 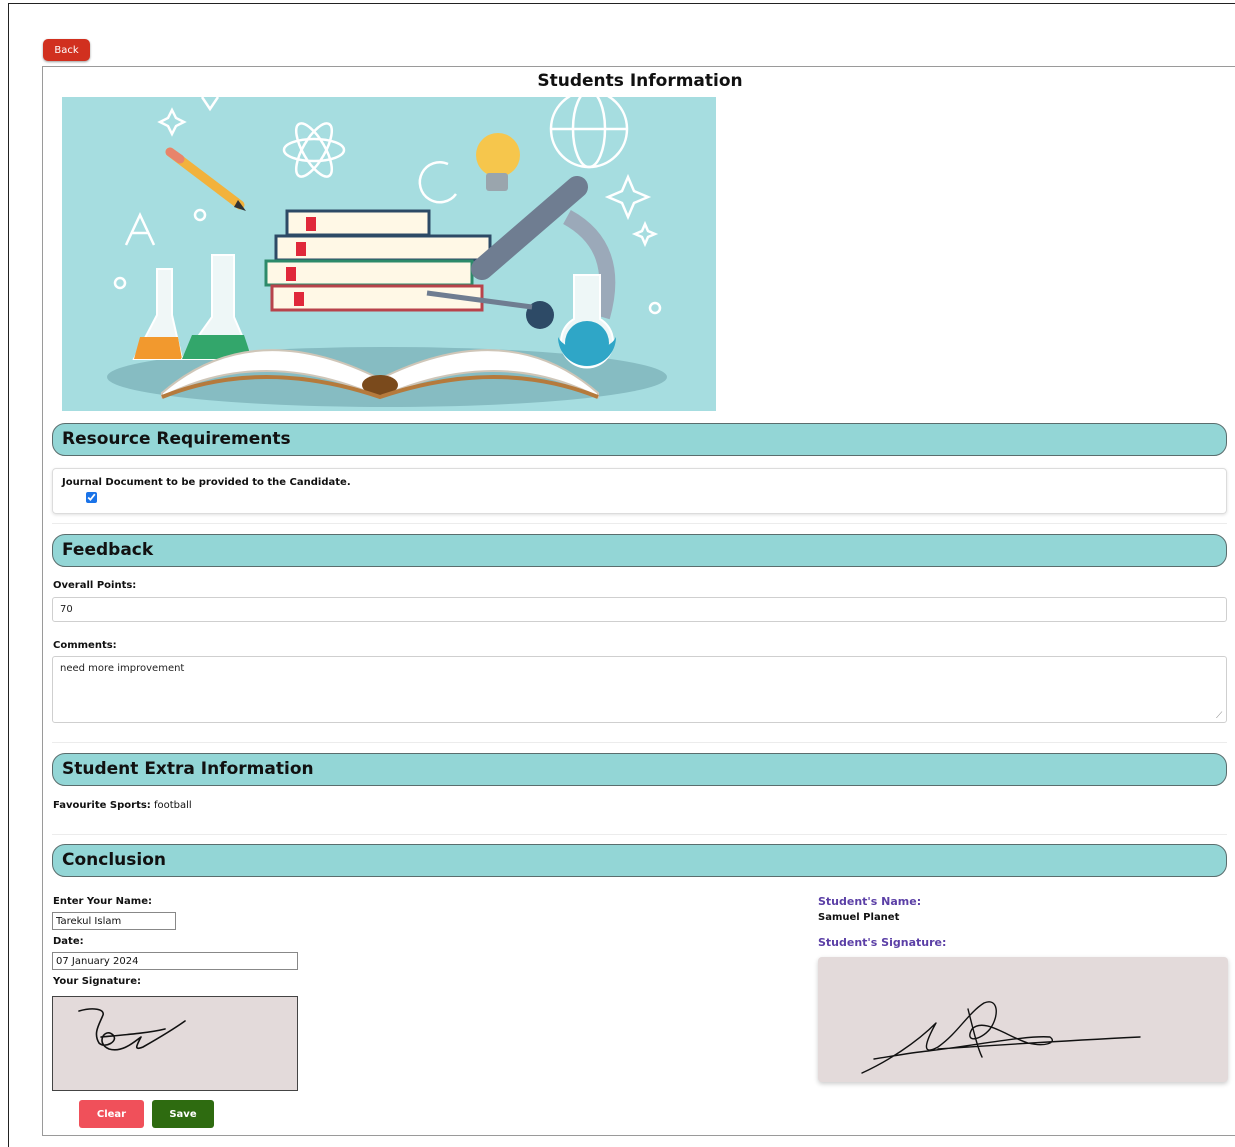 I want to click on date-label: Date:, so click(x=68, y=941).